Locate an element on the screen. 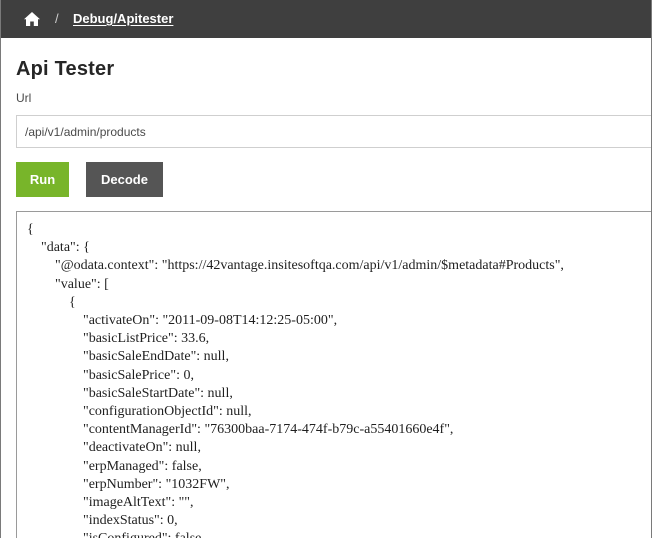 Image resolution: width=652 pixels, height=538 pixels. breadcrumb-current-link: Debug/Apitester is located at coordinates (123, 19).